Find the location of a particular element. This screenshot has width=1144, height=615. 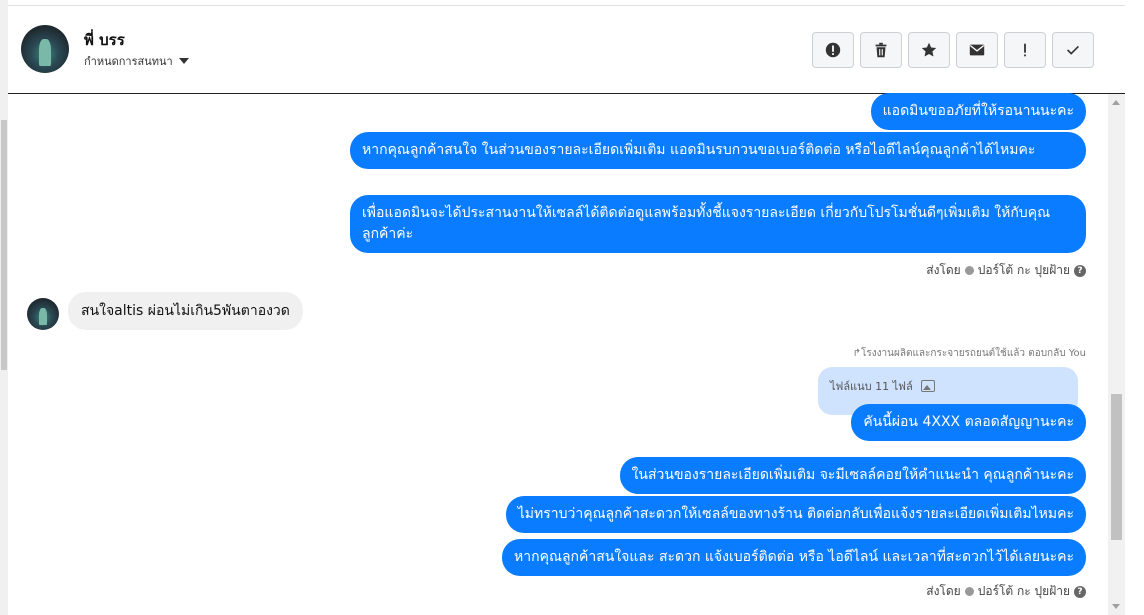

exclamation-circle-icon is located at coordinates (833, 50).